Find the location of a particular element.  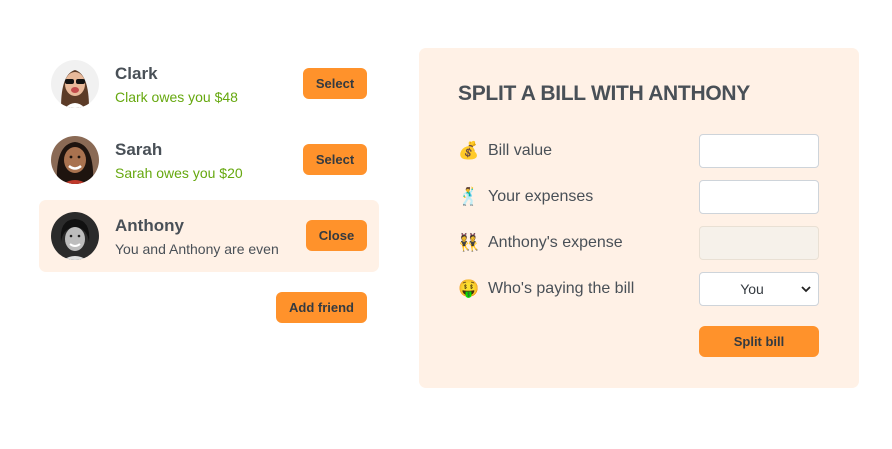

split-bill-button: Split bill is located at coordinates (759, 341).